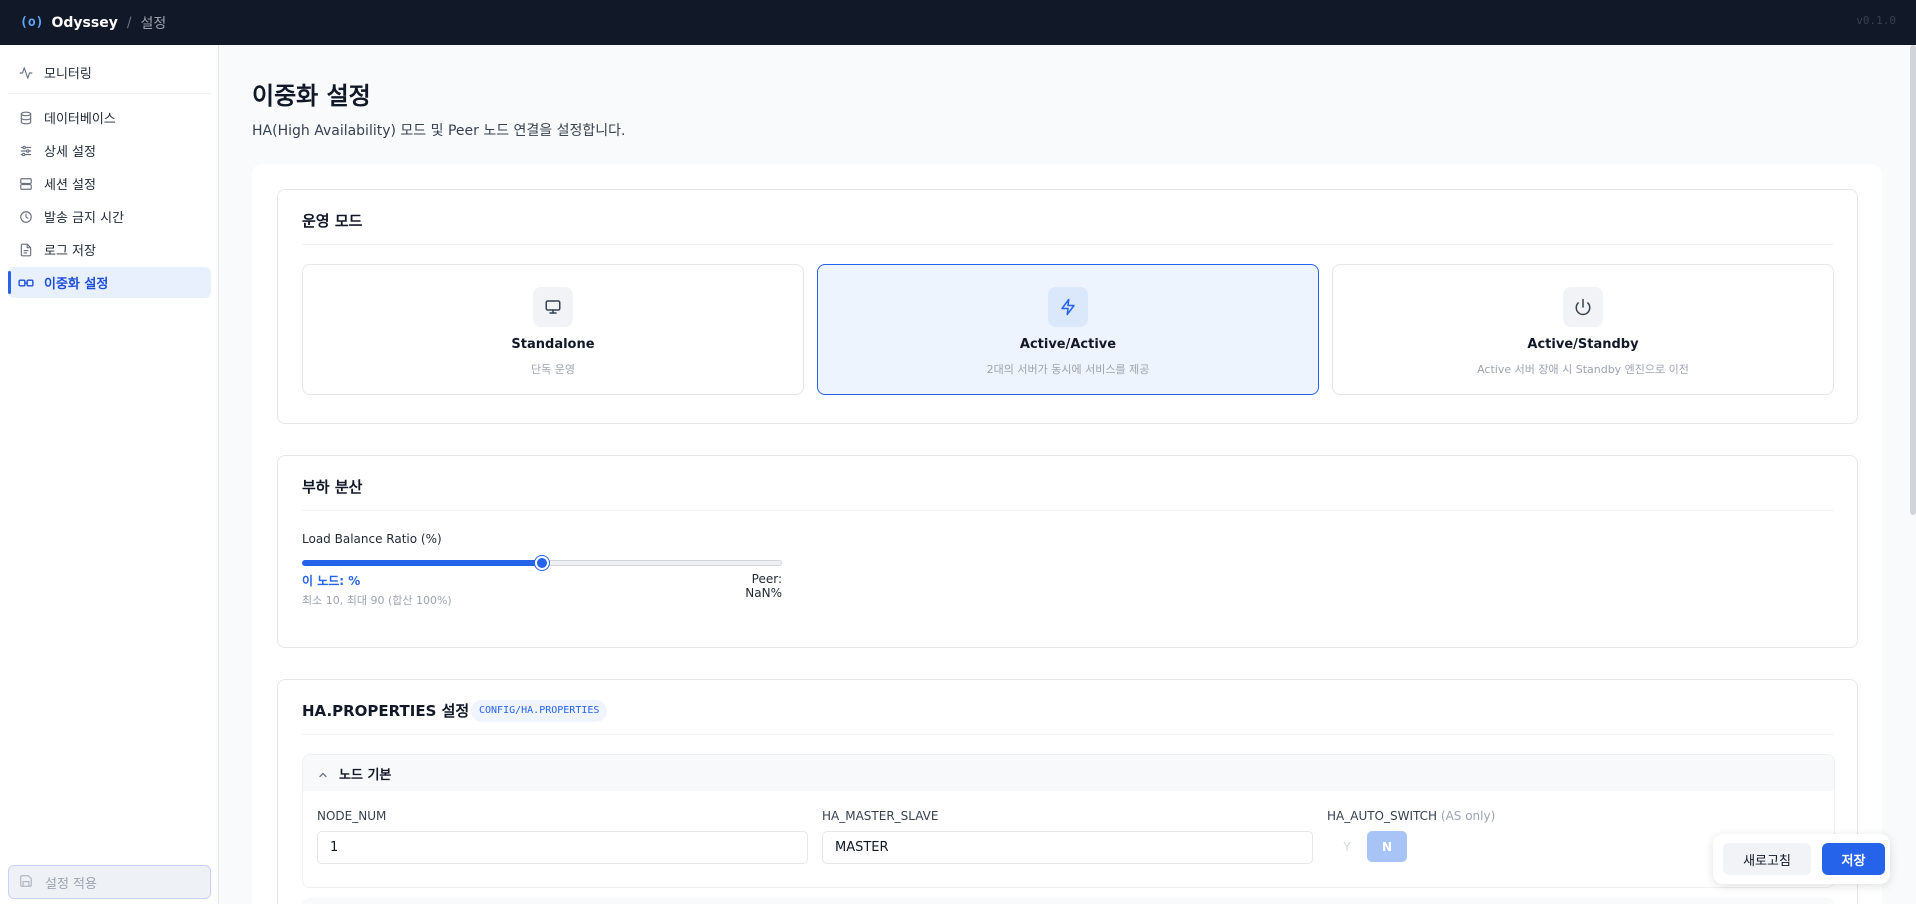  Describe the element at coordinates (153, 23) in the screenshot. I see `breadcrumb-current: 설정` at that location.